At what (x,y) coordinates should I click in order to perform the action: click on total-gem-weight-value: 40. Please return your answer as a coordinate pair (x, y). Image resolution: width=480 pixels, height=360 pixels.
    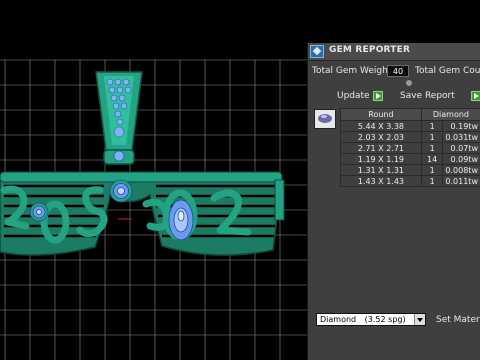
    Looking at the image, I should click on (398, 71).